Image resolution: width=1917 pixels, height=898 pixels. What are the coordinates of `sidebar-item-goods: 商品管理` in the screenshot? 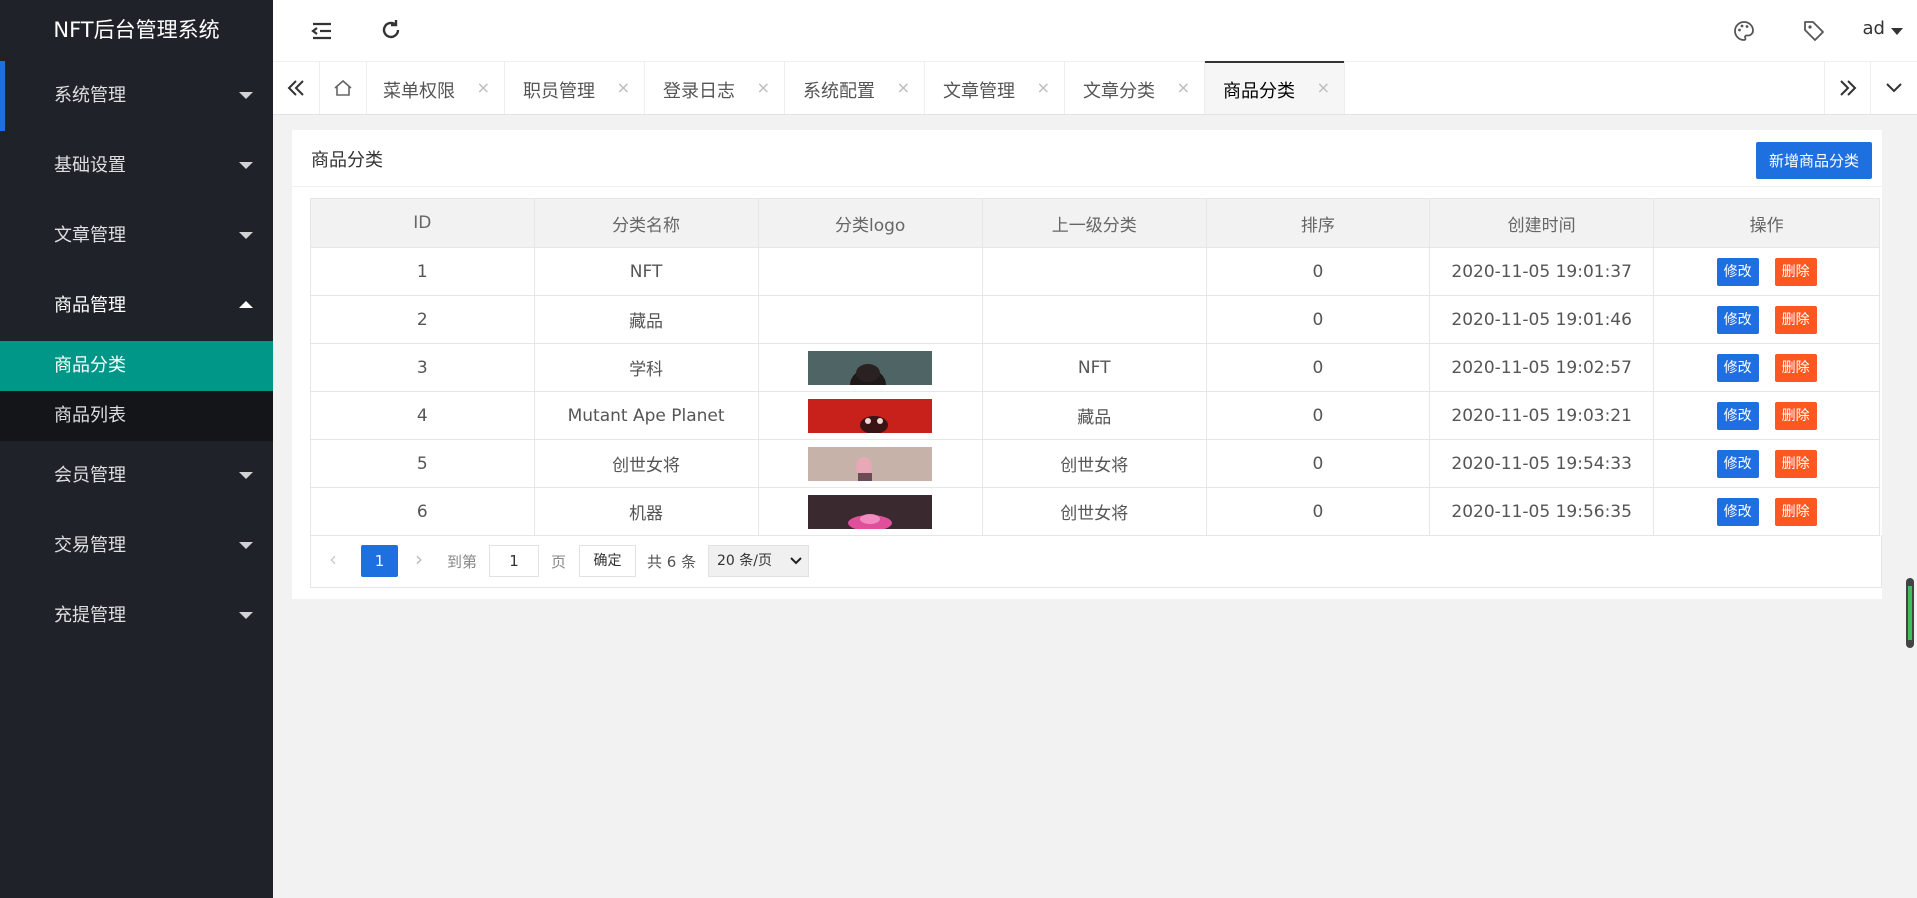 It's located at (136, 306).